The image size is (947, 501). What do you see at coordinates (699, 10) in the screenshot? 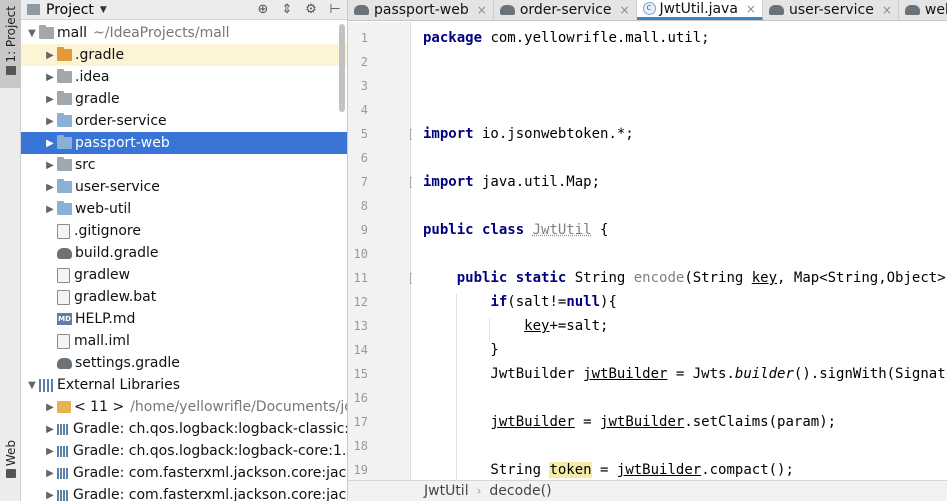
I see `editor-tab: c JwtUtil.java ×` at bounding box center [699, 10].